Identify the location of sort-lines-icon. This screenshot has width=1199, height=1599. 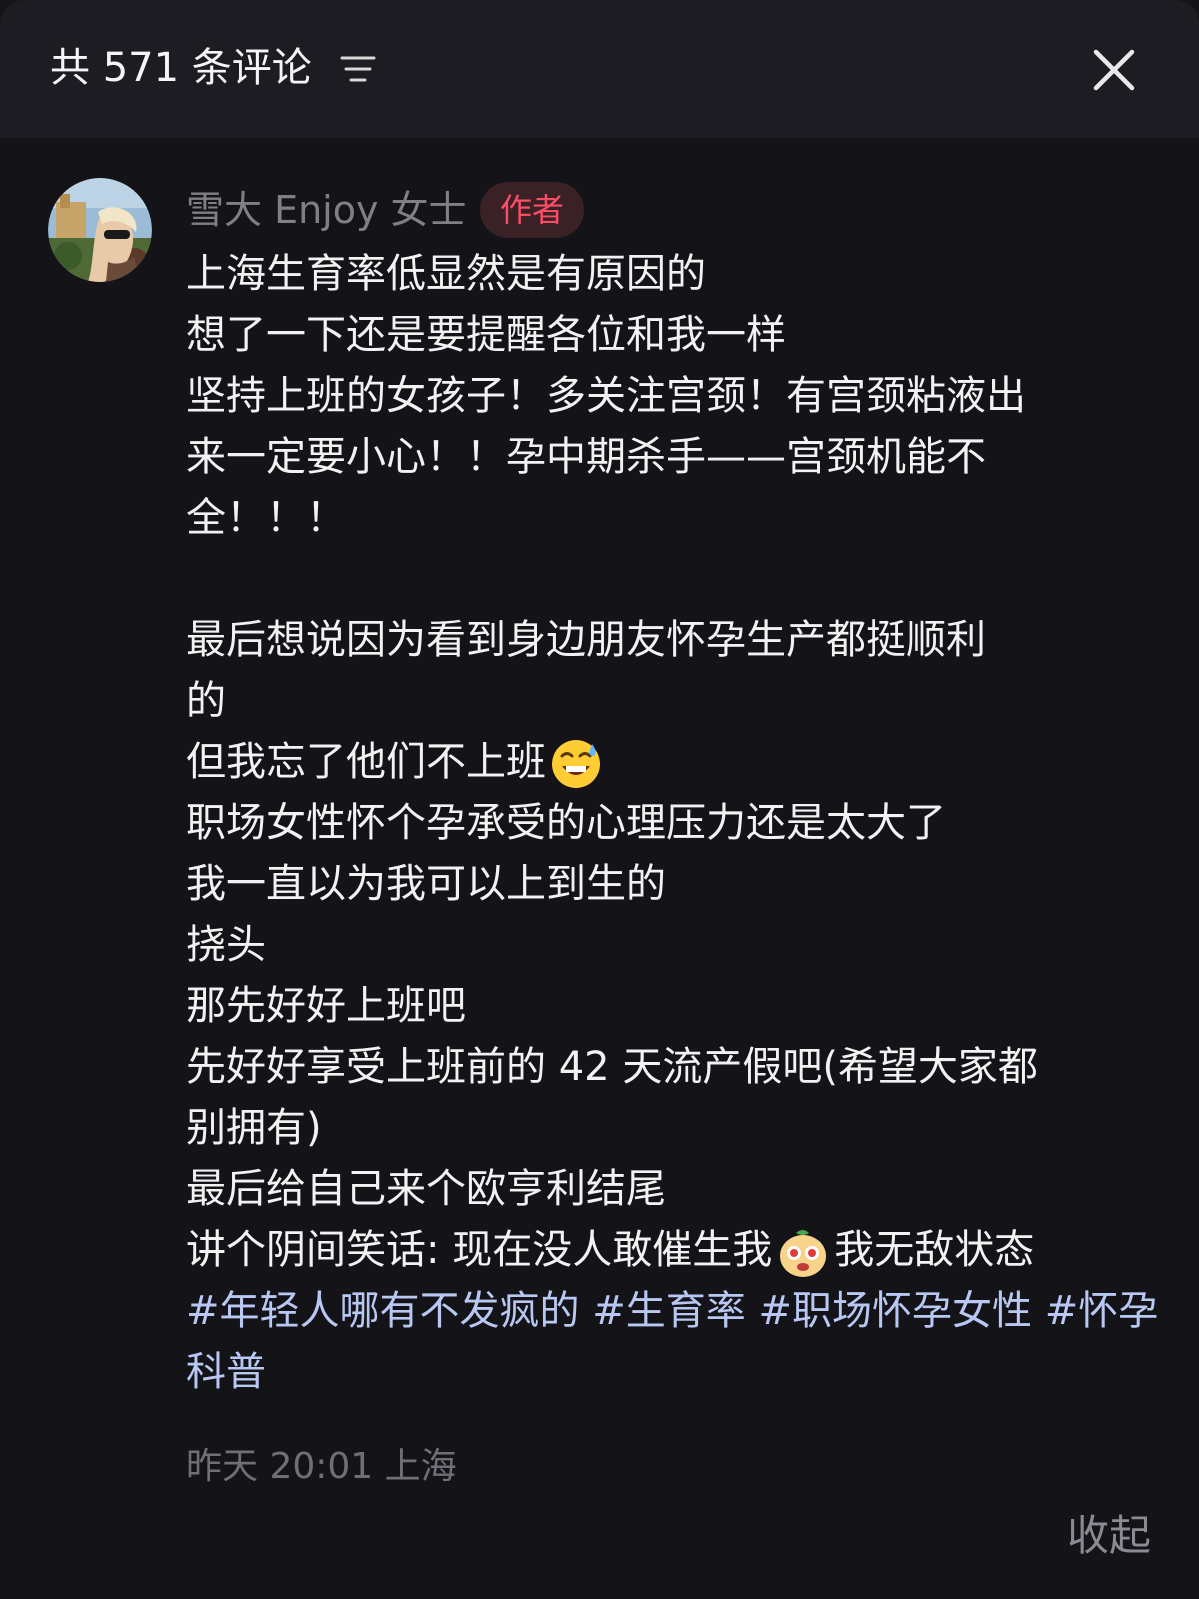
(360, 70).